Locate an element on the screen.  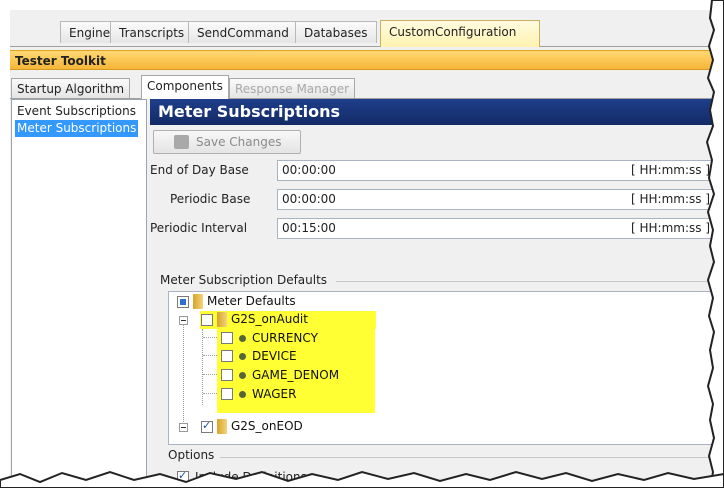
tab-components: Components is located at coordinates (185, 87).